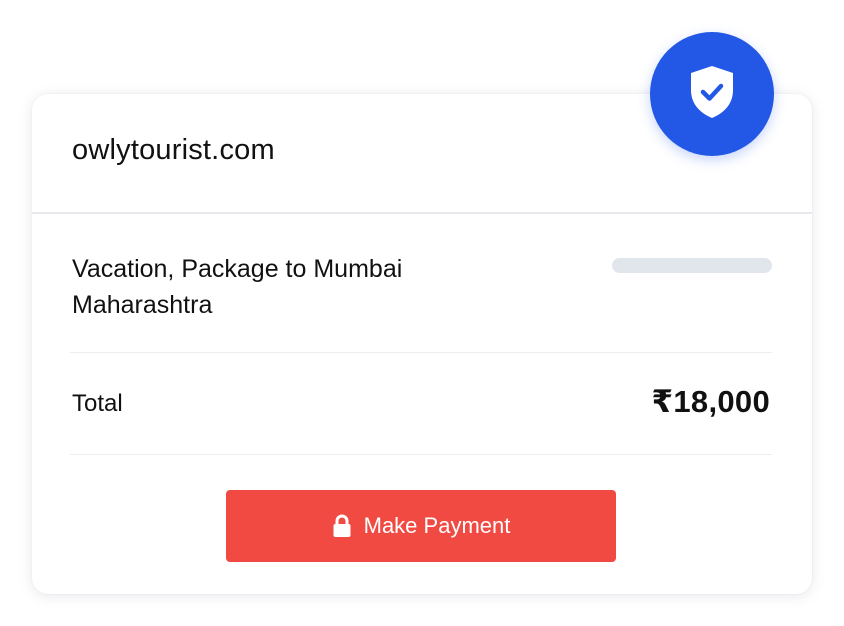 This screenshot has width=844, height=626. What do you see at coordinates (421, 352) in the screenshot?
I see `item-divider` at bounding box center [421, 352].